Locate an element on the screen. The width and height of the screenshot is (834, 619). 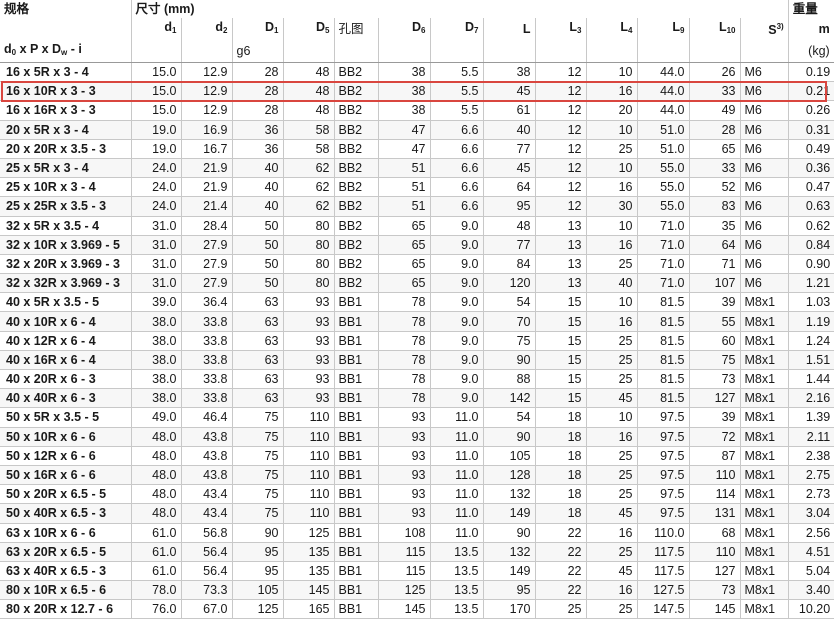
row-cell: 0.21 is located at coordinates (811, 91).